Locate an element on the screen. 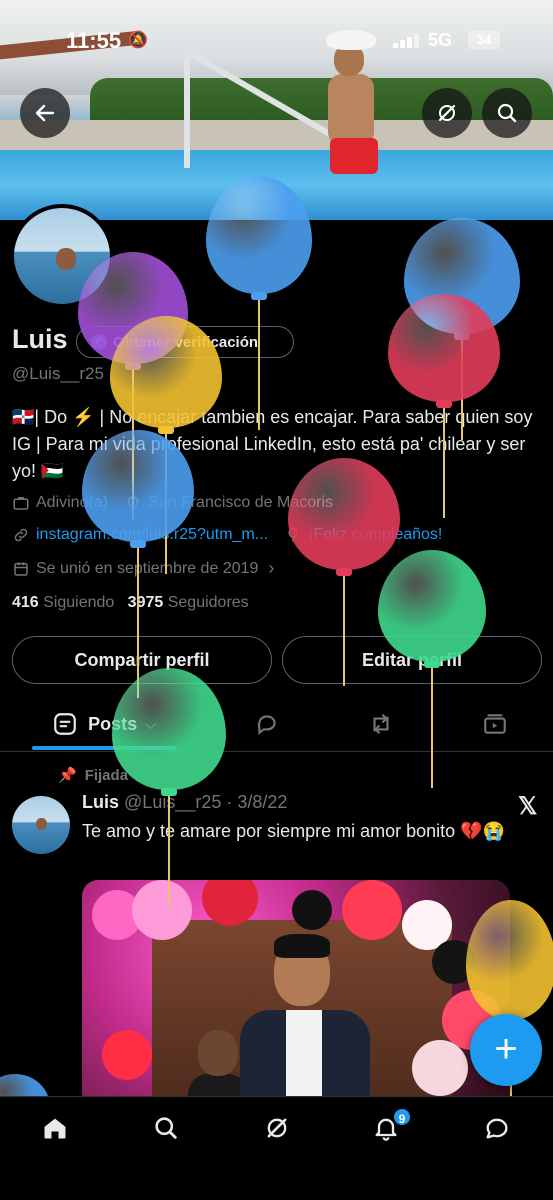 The width and height of the screenshot is (553, 1200). status-bar: 11:55 🔕 5G 34 is located at coordinates (276, 41).